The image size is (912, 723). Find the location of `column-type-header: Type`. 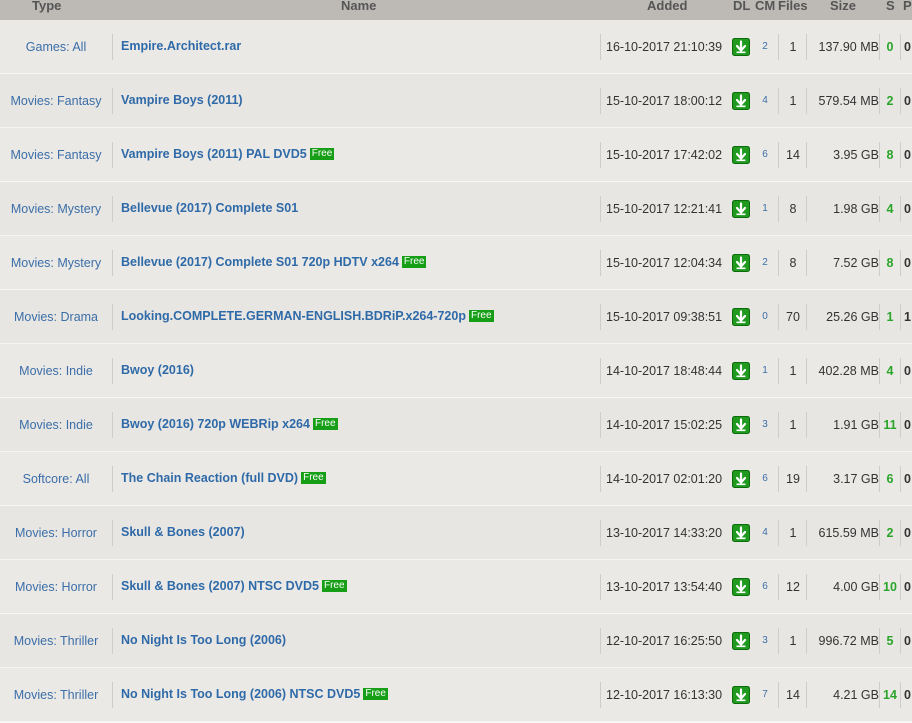

column-type-header: Type is located at coordinates (46, 6).